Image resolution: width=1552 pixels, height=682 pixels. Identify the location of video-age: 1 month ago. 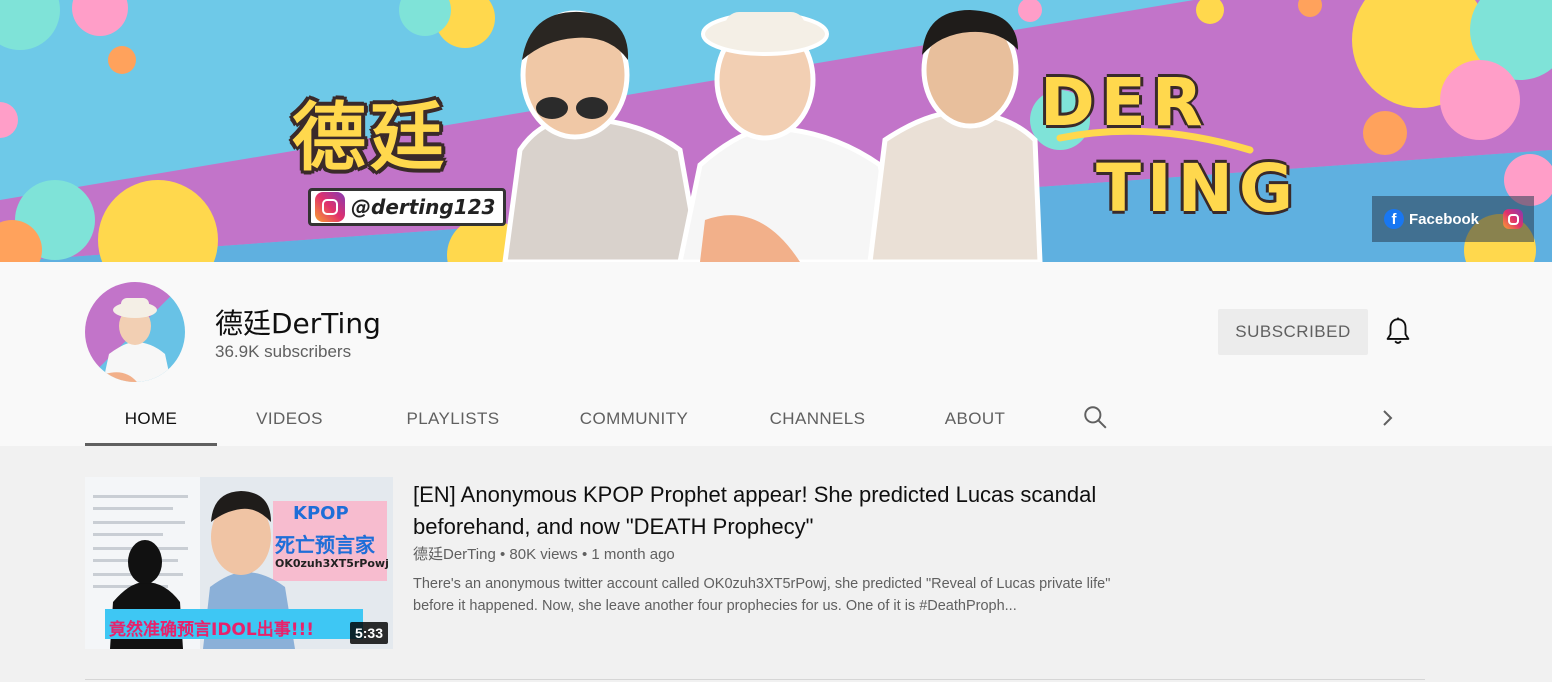
(633, 554).